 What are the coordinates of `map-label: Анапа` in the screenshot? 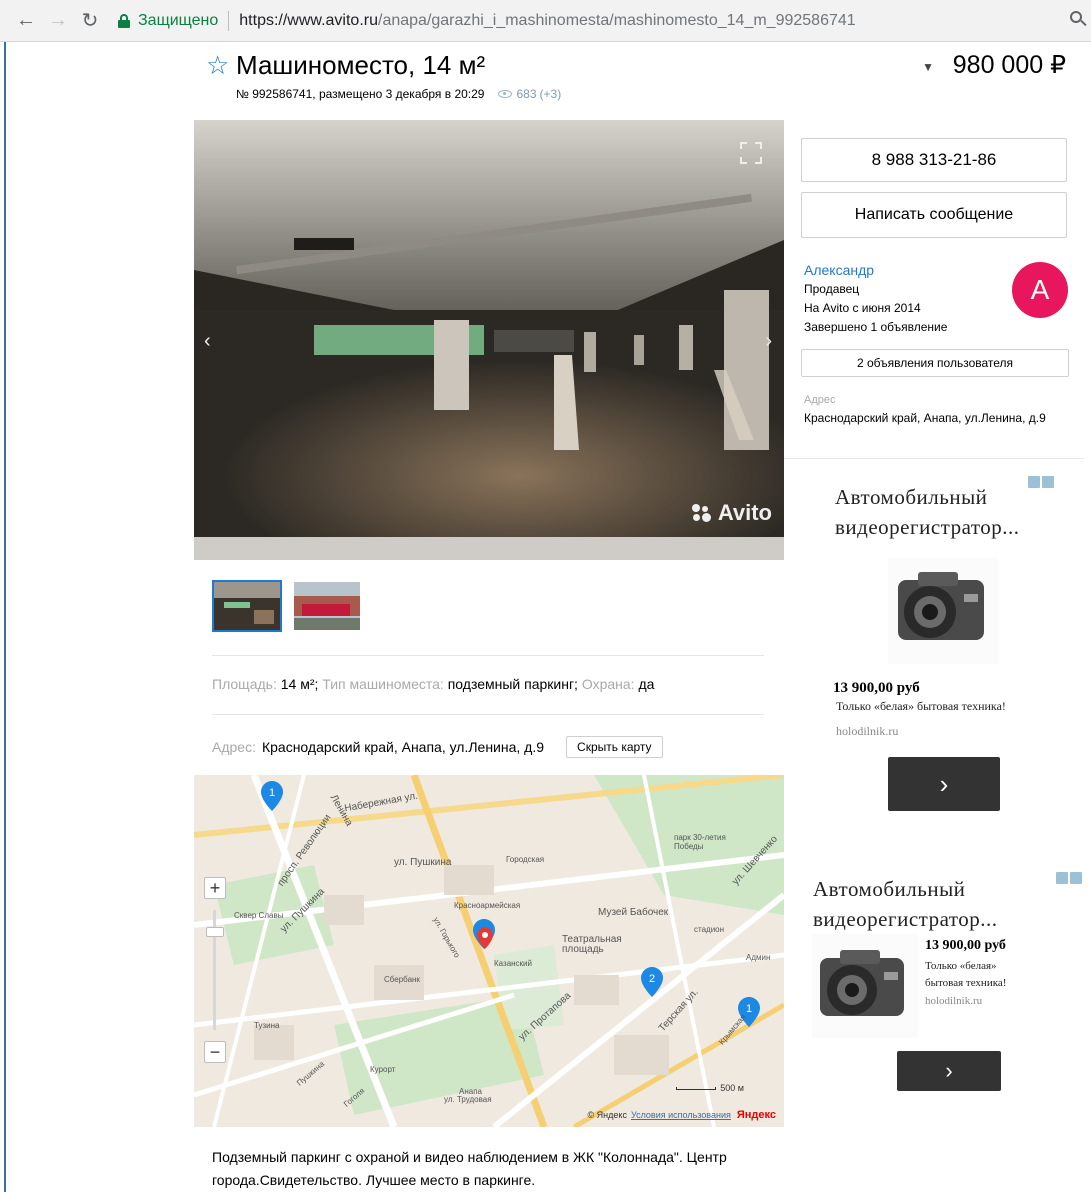 It's located at (470, 1091).